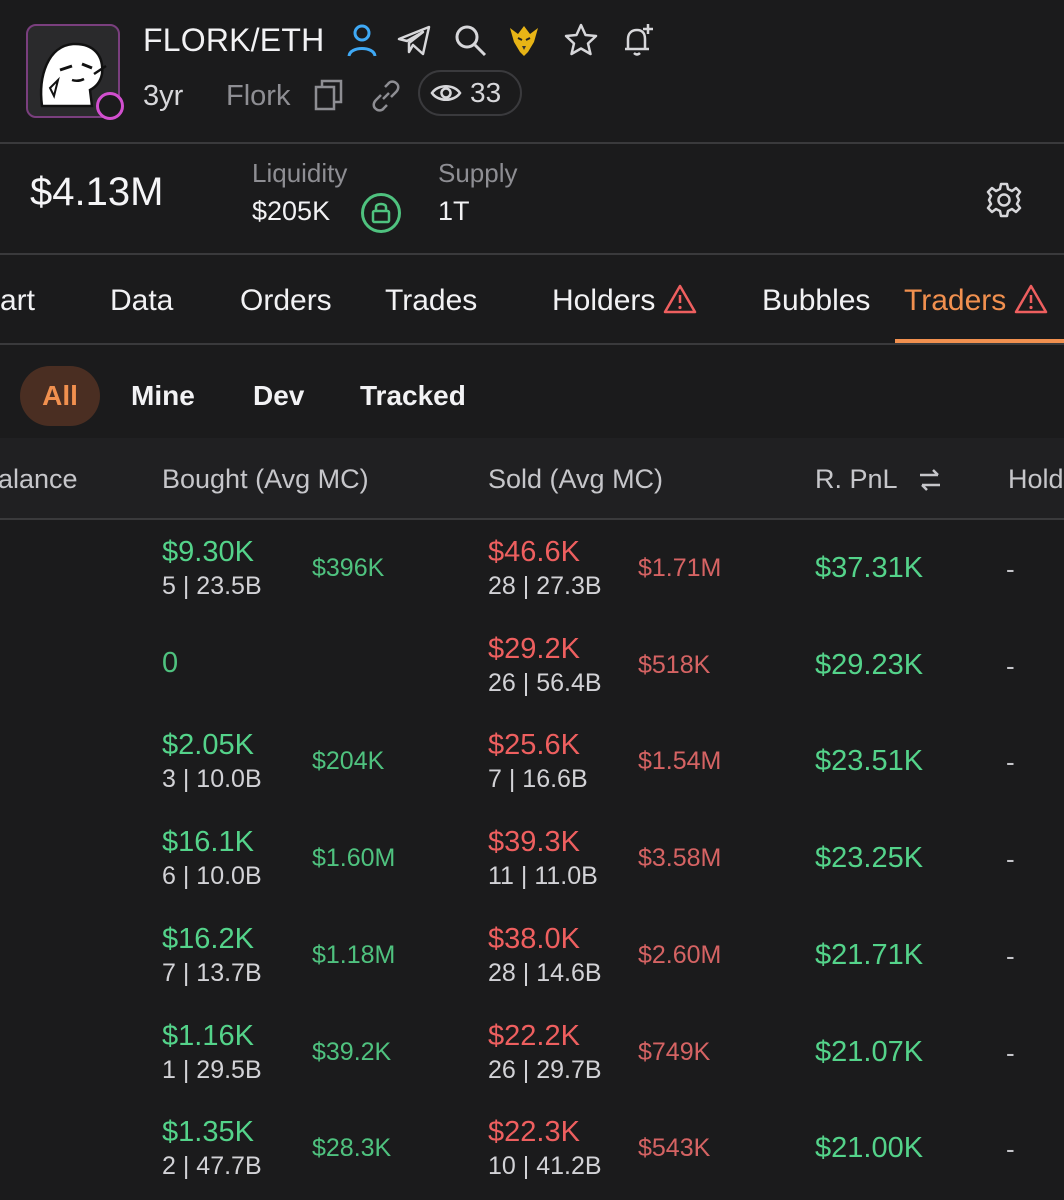  I want to click on bell-plus-icon, so click(638, 40).